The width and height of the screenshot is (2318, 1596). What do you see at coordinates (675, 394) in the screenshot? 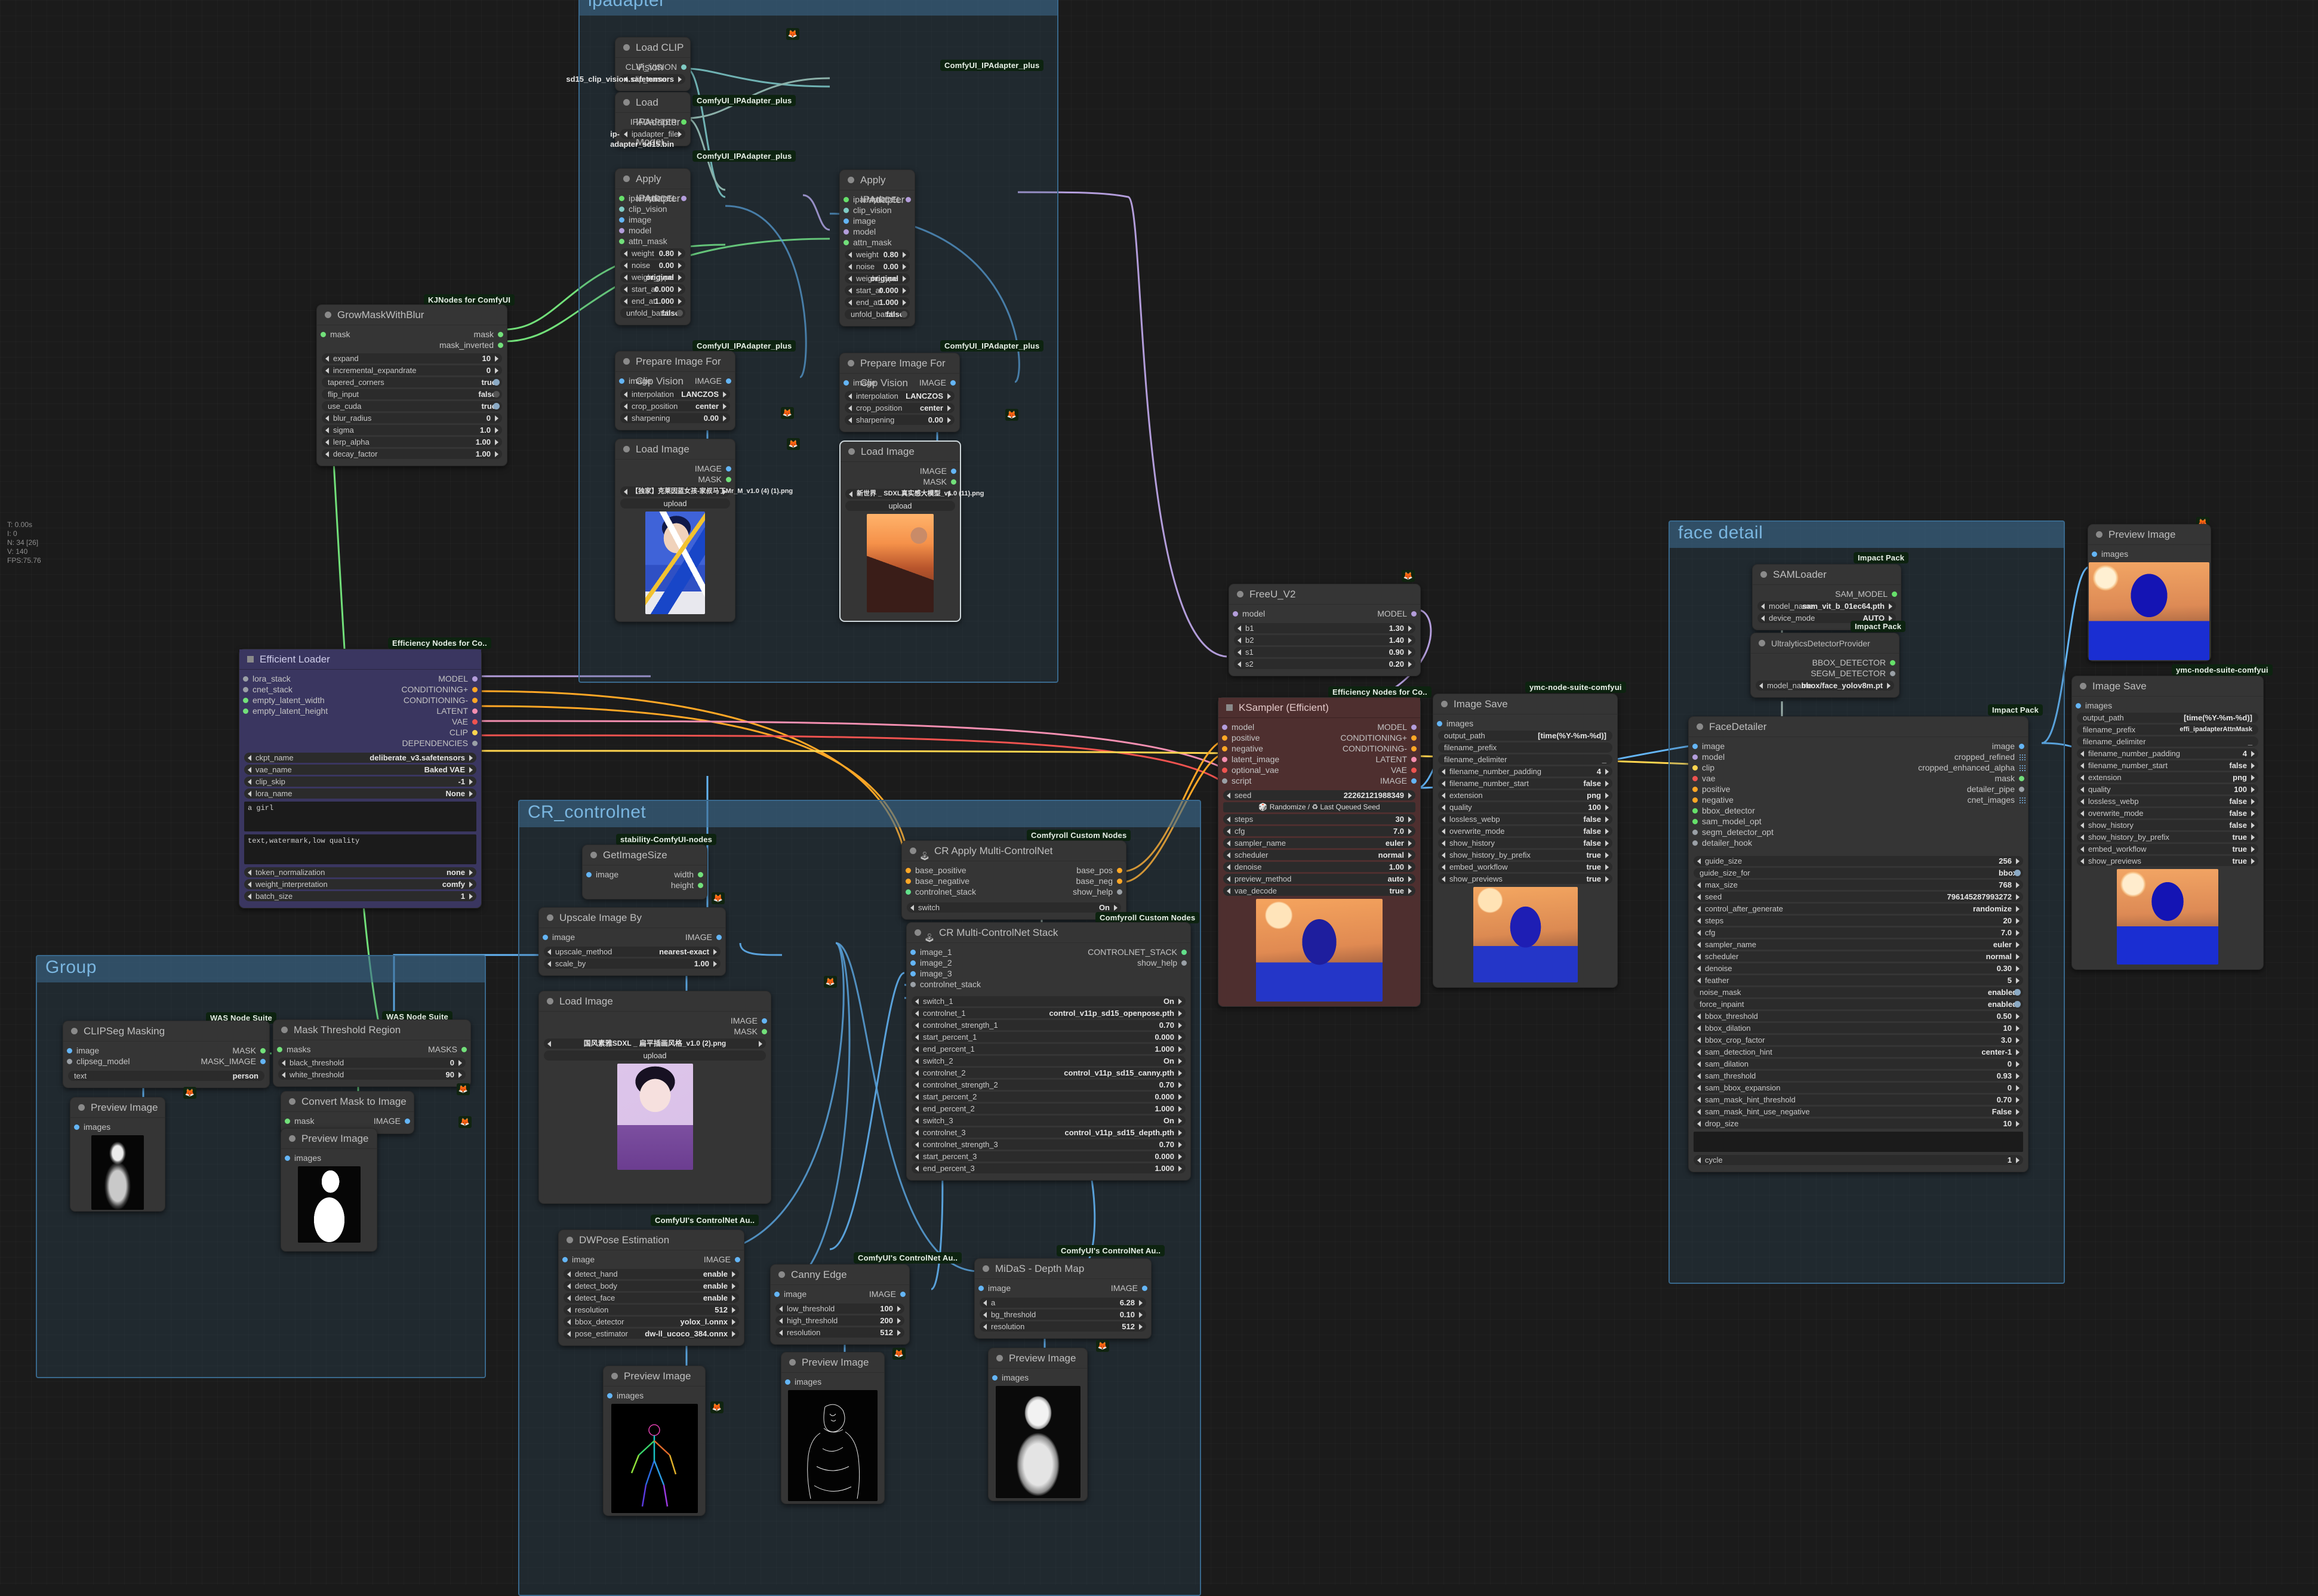
I see `widget-interpolation: interpolation LANCZOS` at bounding box center [675, 394].